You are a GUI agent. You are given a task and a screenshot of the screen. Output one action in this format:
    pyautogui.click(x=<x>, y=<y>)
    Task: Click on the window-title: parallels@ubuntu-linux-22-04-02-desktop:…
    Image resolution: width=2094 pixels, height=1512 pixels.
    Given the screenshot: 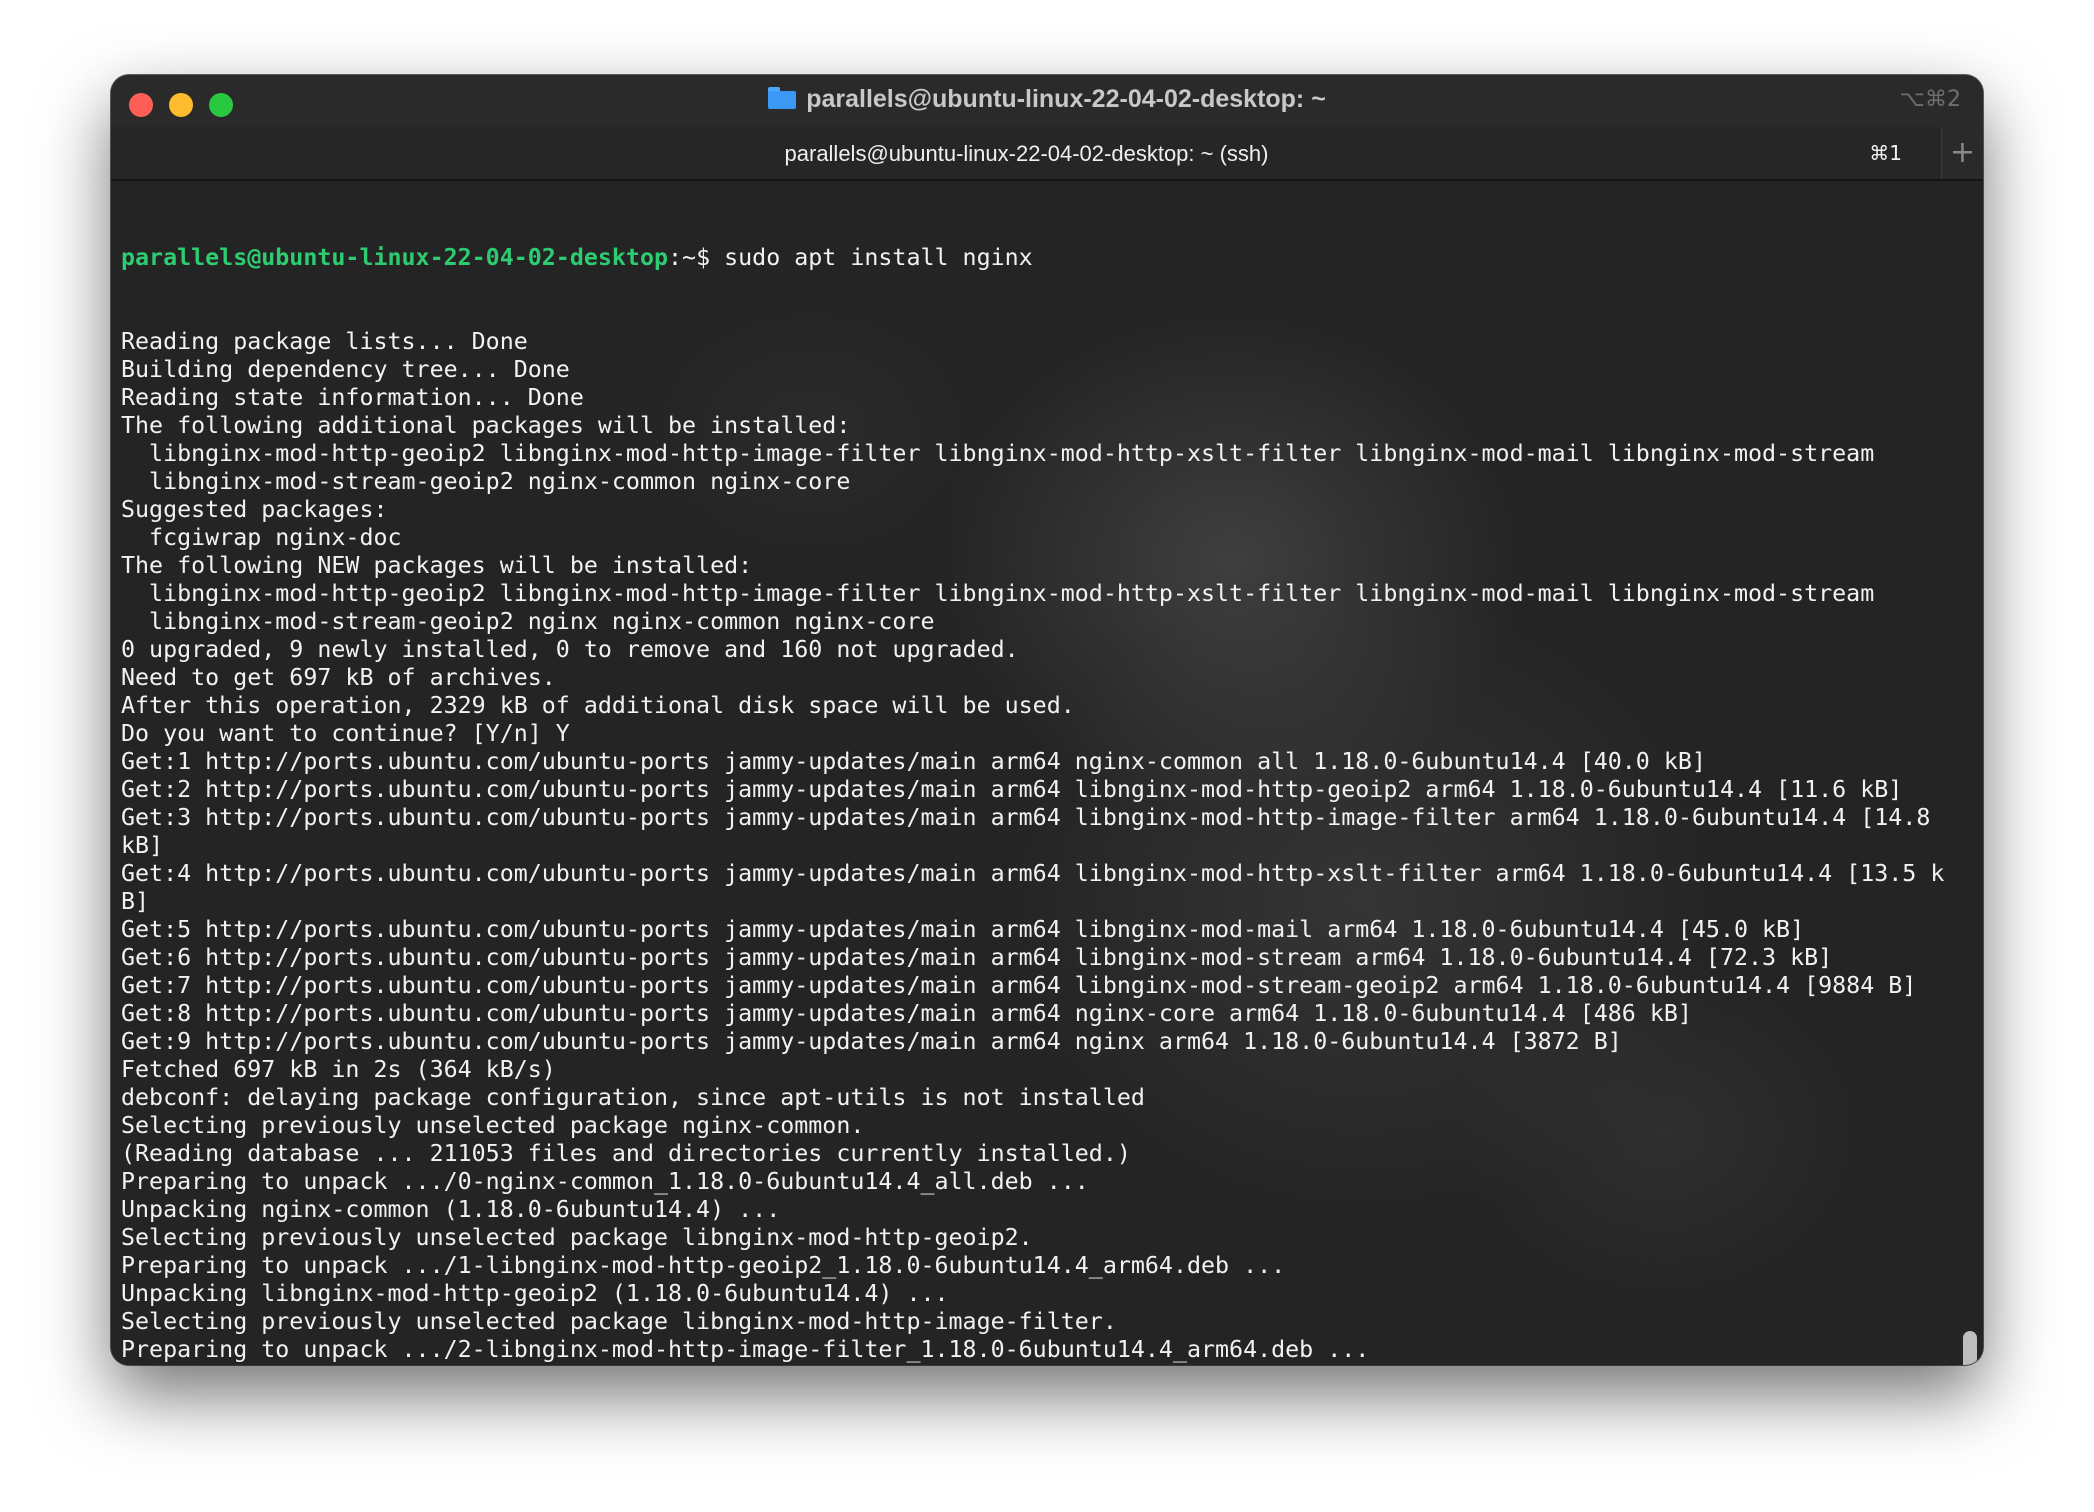 What is the action you would take?
    pyautogui.click(x=1047, y=99)
    